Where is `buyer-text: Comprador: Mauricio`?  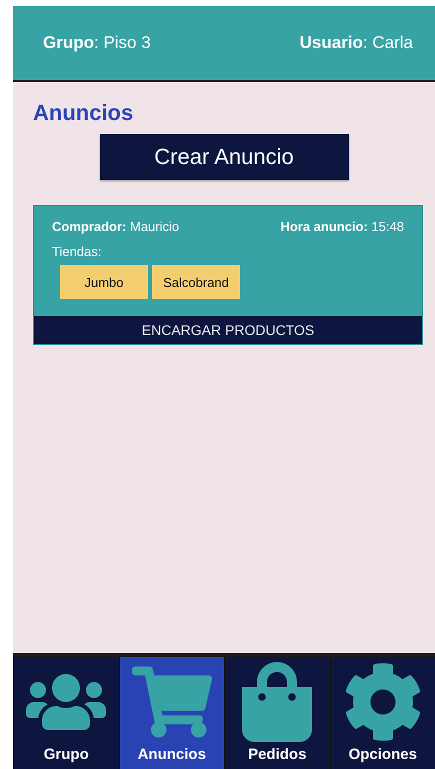 buyer-text: Comprador: Mauricio is located at coordinates (116, 226).